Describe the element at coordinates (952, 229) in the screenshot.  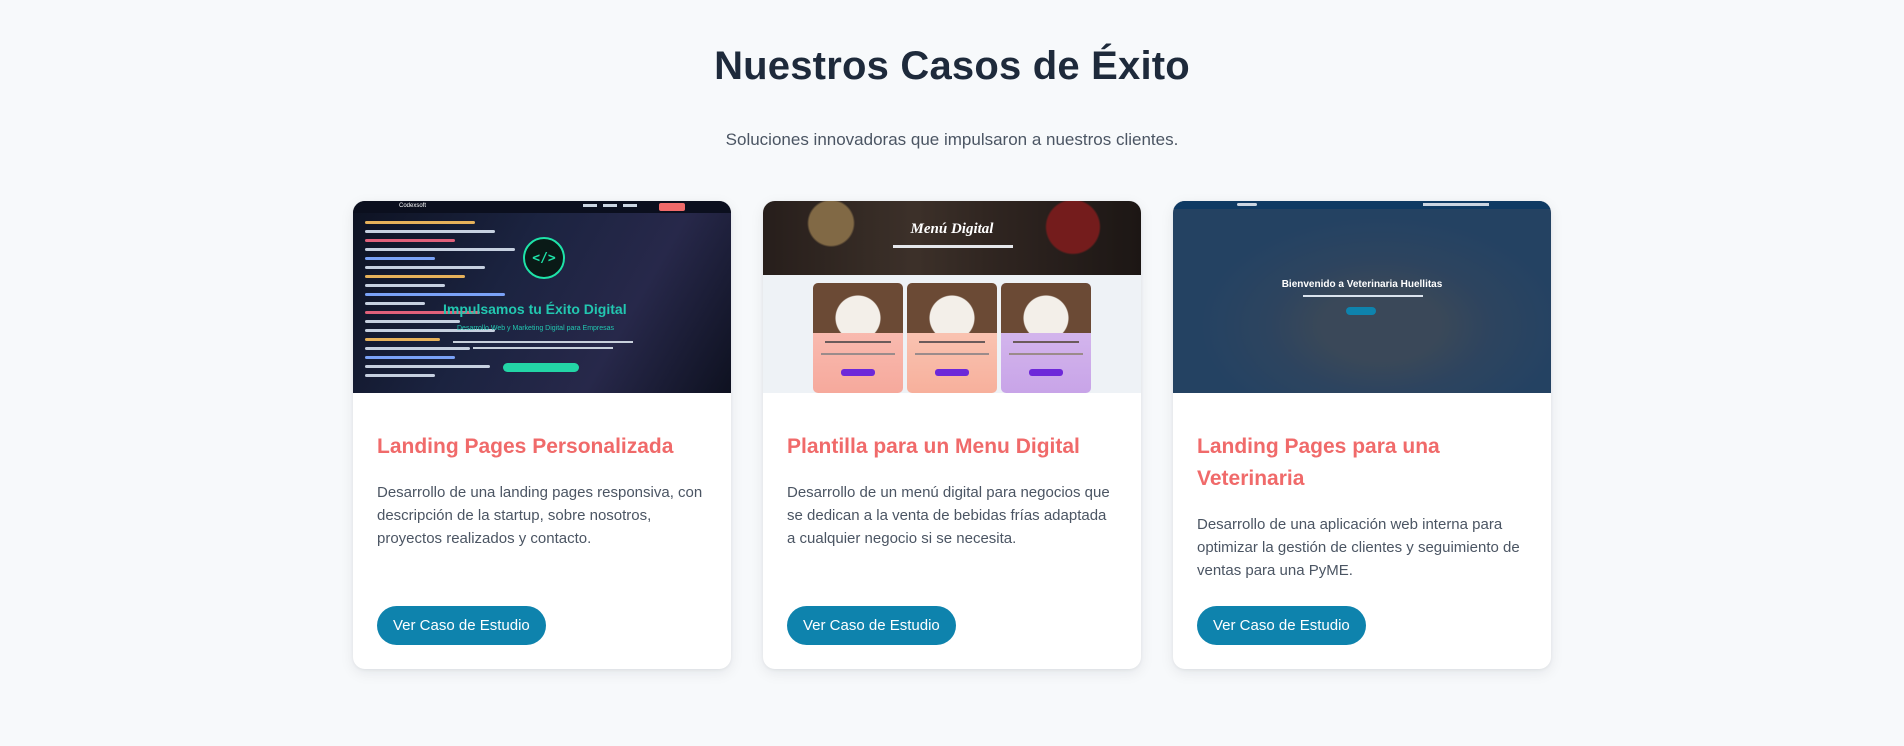
I see `thumb-banner-title: Menú Digital` at that location.